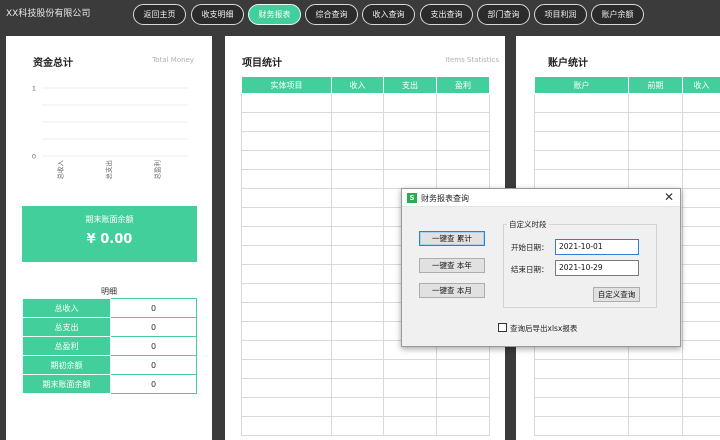 This screenshot has width=720, height=440. I want to click on column-header: 支出, so click(410, 85).